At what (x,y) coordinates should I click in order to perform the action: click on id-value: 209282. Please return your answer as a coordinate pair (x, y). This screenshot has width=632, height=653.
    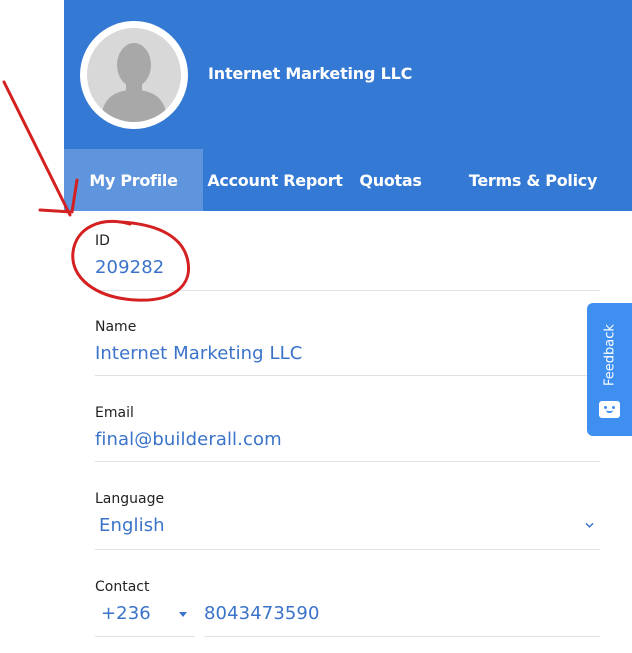
    Looking at the image, I should click on (130, 267).